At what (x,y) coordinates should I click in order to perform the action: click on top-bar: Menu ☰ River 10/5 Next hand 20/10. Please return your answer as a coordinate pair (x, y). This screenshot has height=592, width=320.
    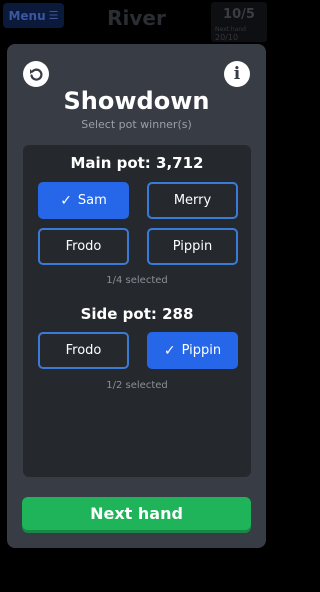
    Looking at the image, I should click on (136, 22).